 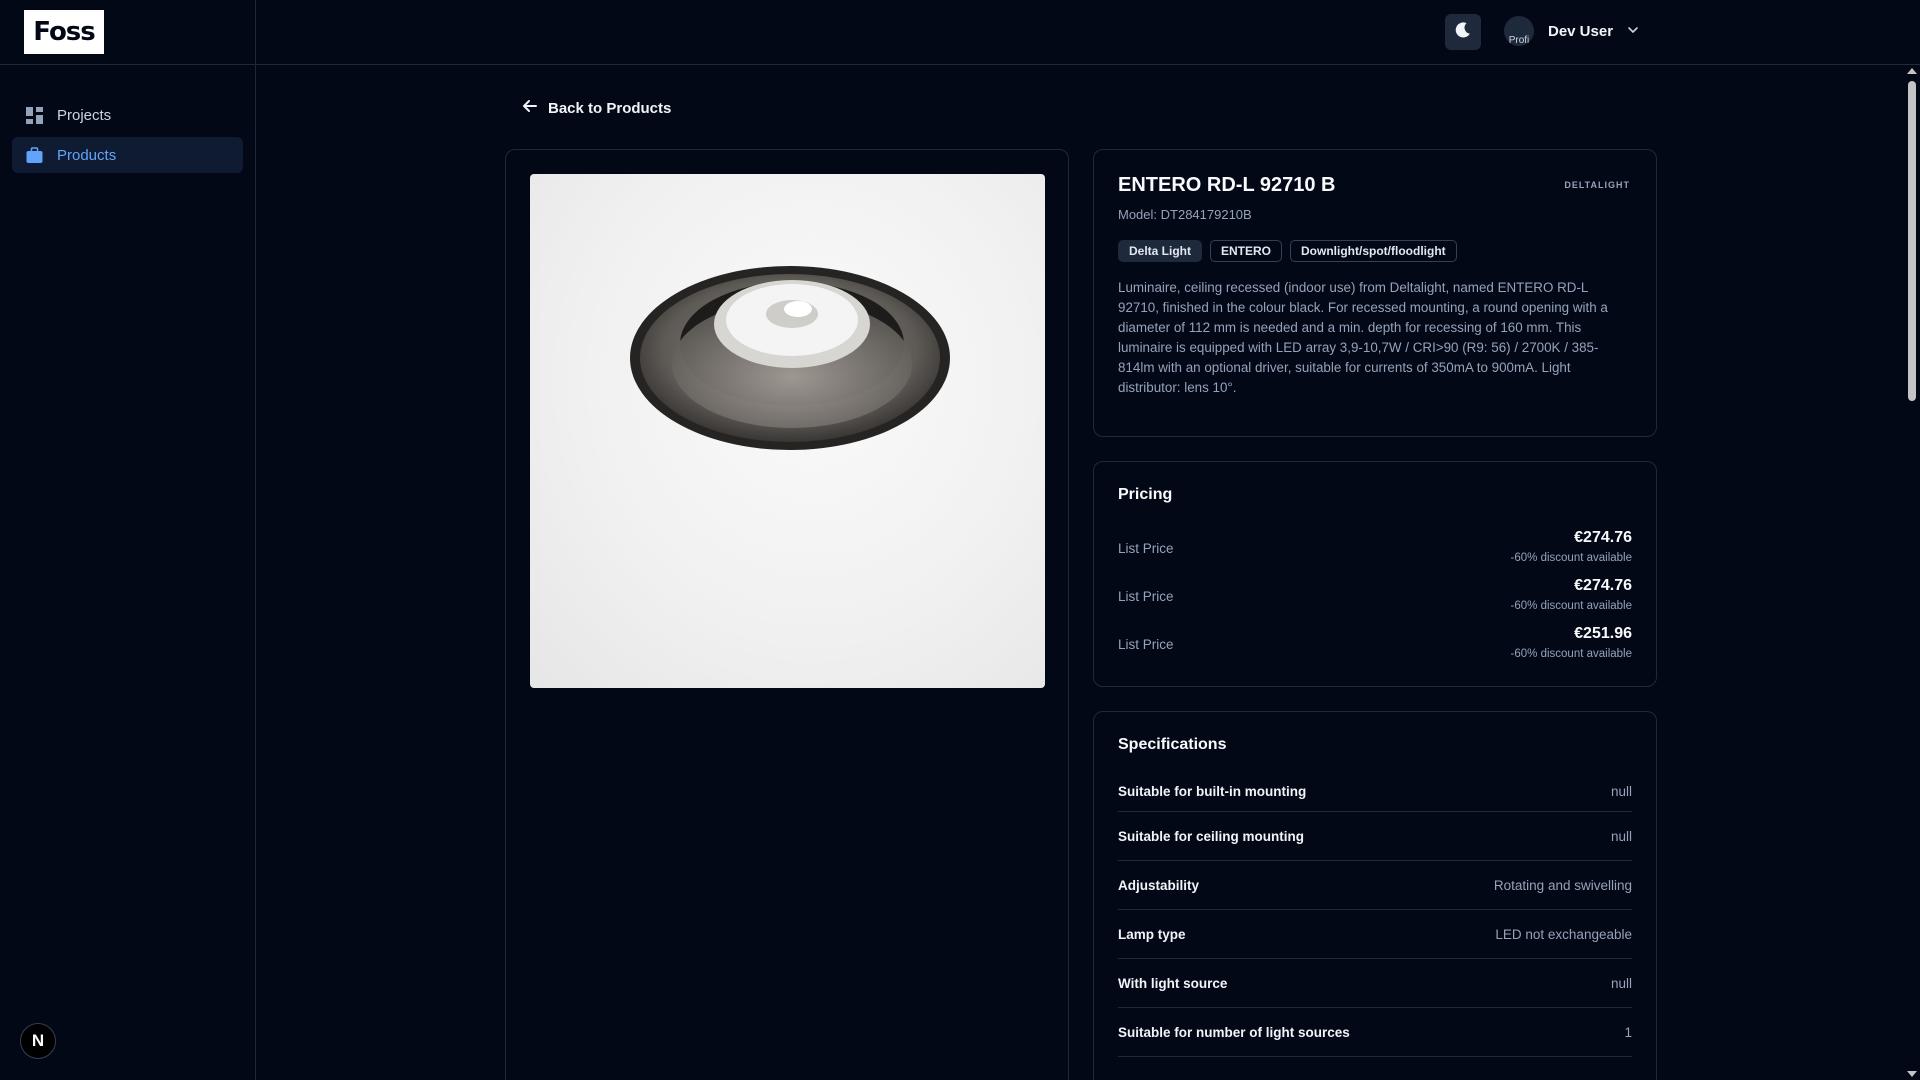 I want to click on logo-row: Foss, so click(x=127, y=32).